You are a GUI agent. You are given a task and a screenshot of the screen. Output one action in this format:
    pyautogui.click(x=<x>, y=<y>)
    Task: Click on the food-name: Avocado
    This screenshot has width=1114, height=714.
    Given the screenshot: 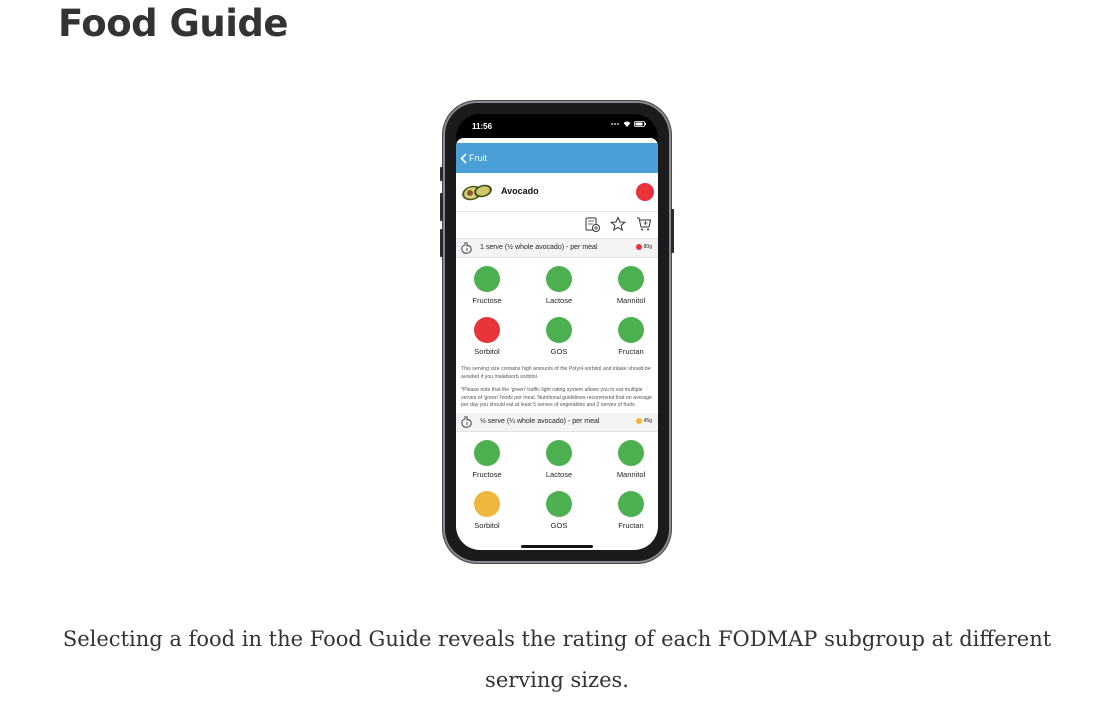 What is the action you would take?
    pyautogui.click(x=520, y=191)
    